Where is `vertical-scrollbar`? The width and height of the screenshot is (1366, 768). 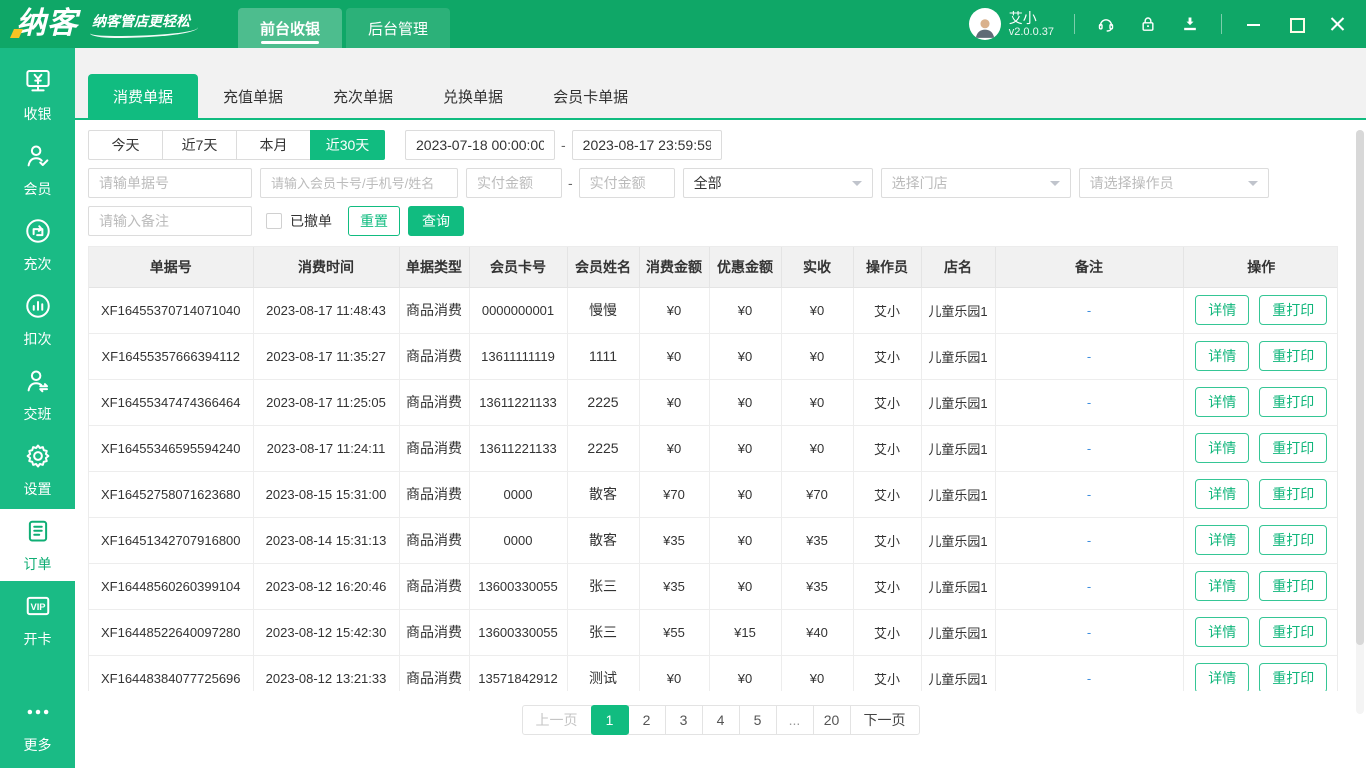
vertical-scrollbar is located at coordinates (1360, 422).